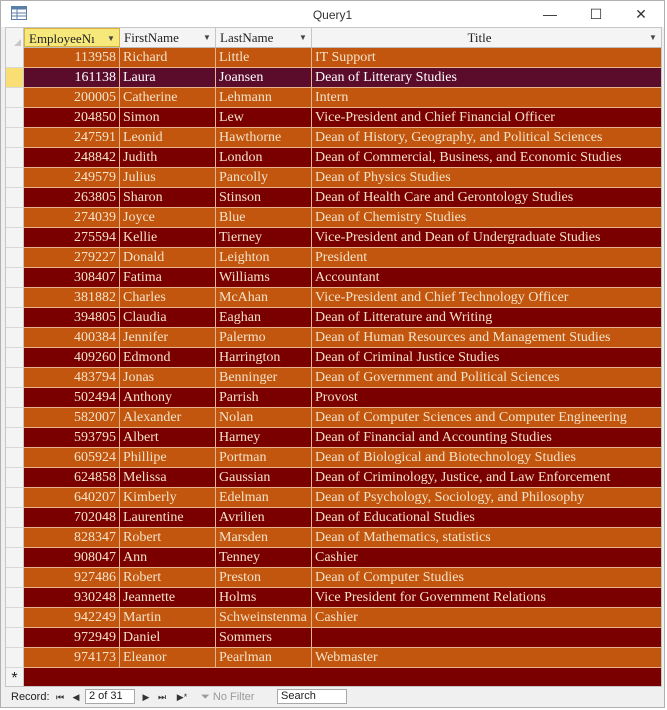 This screenshot has height=710, width=667. I want to click on first-name-cell: Charles, so click(168, 298).